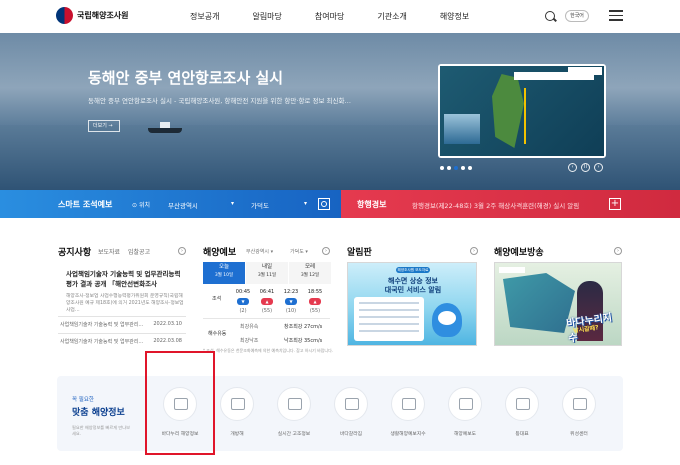  Describe the element at coordinates (522, 111) in the screenshot. I see `hero-thumbnail-map` at that location.